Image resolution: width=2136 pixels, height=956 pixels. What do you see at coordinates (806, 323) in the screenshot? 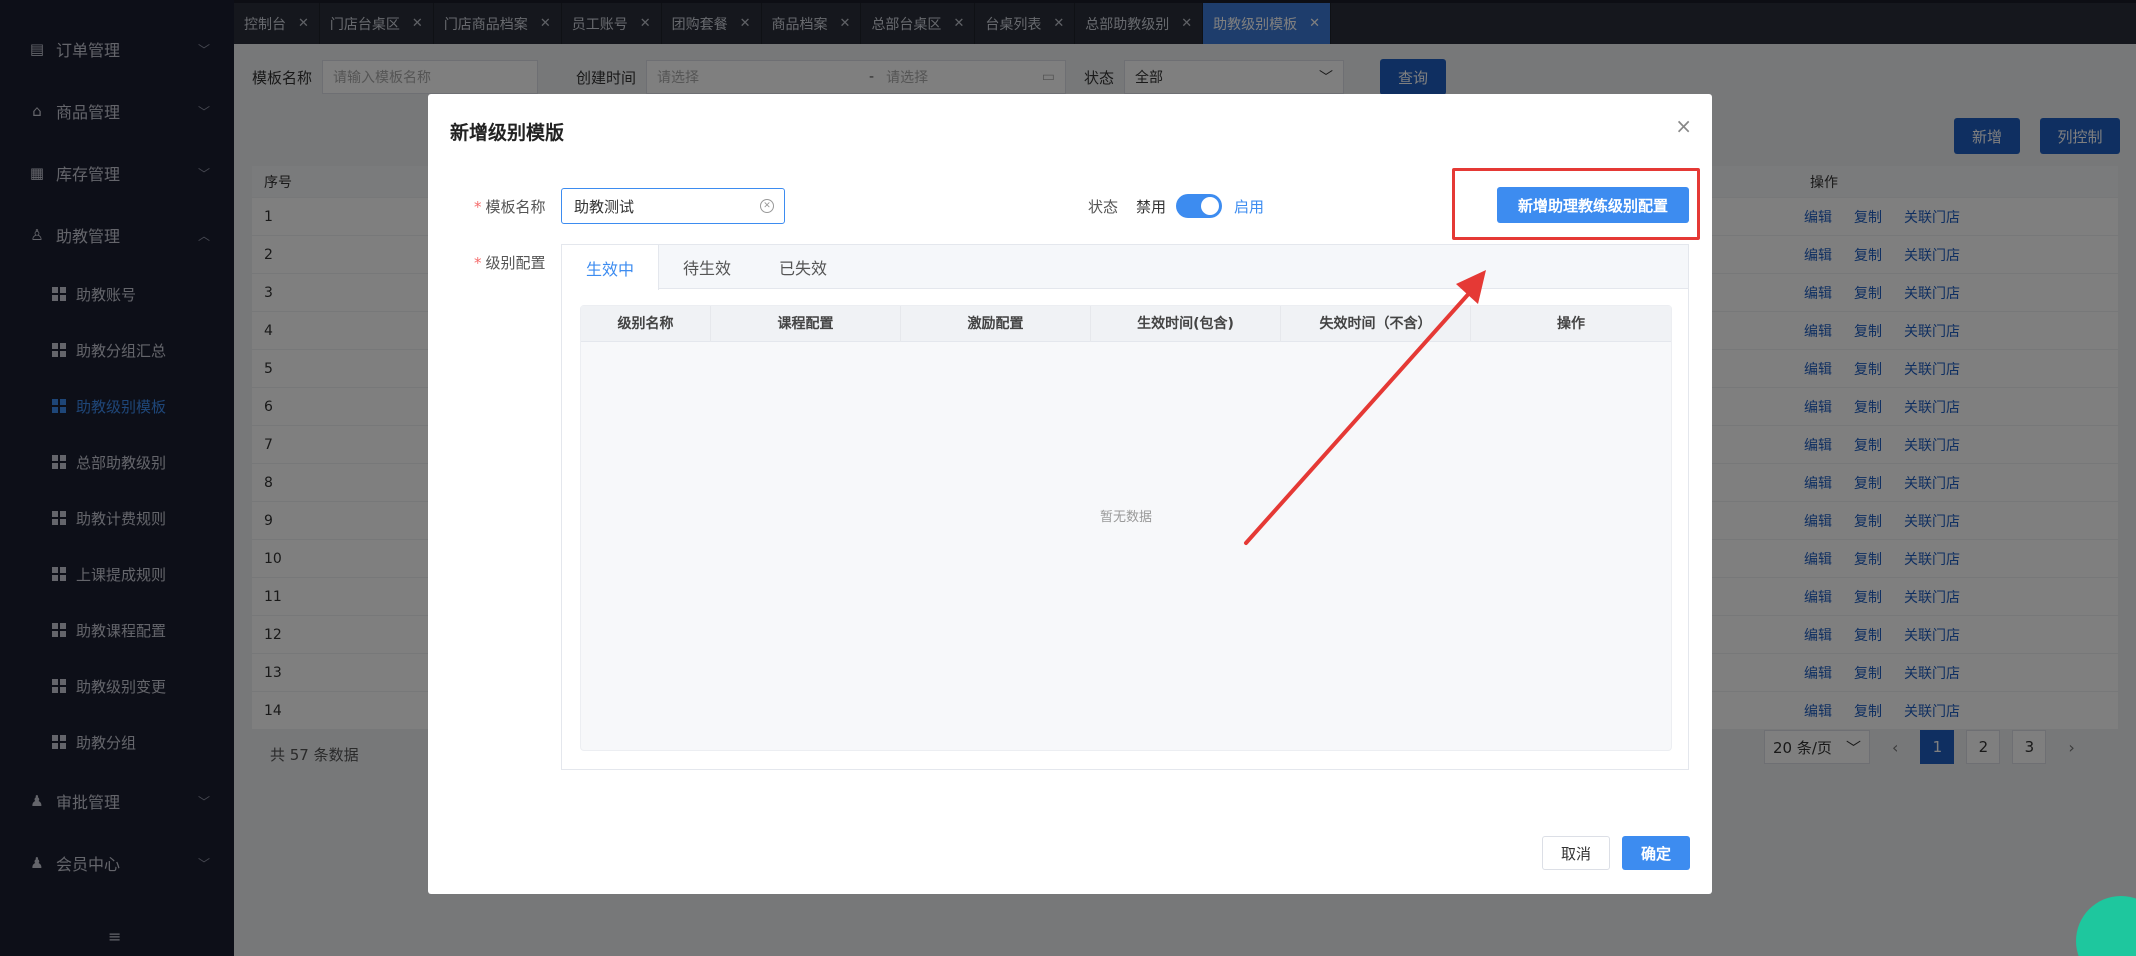
I see `col-course-config: 课程配置` at bounding box center [806, 323].